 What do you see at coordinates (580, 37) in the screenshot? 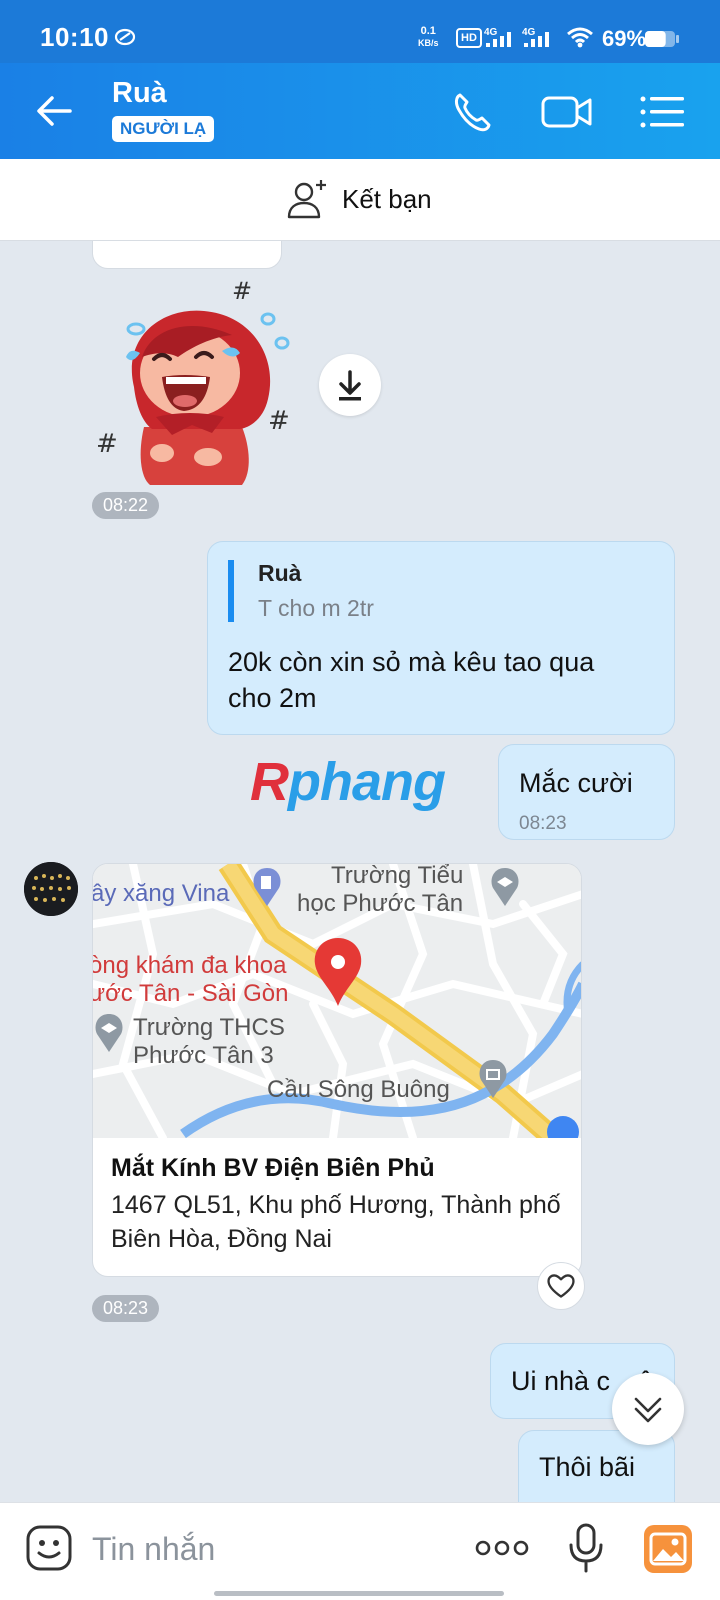
I see `wifi-icon` at bounding box center [580, 37].